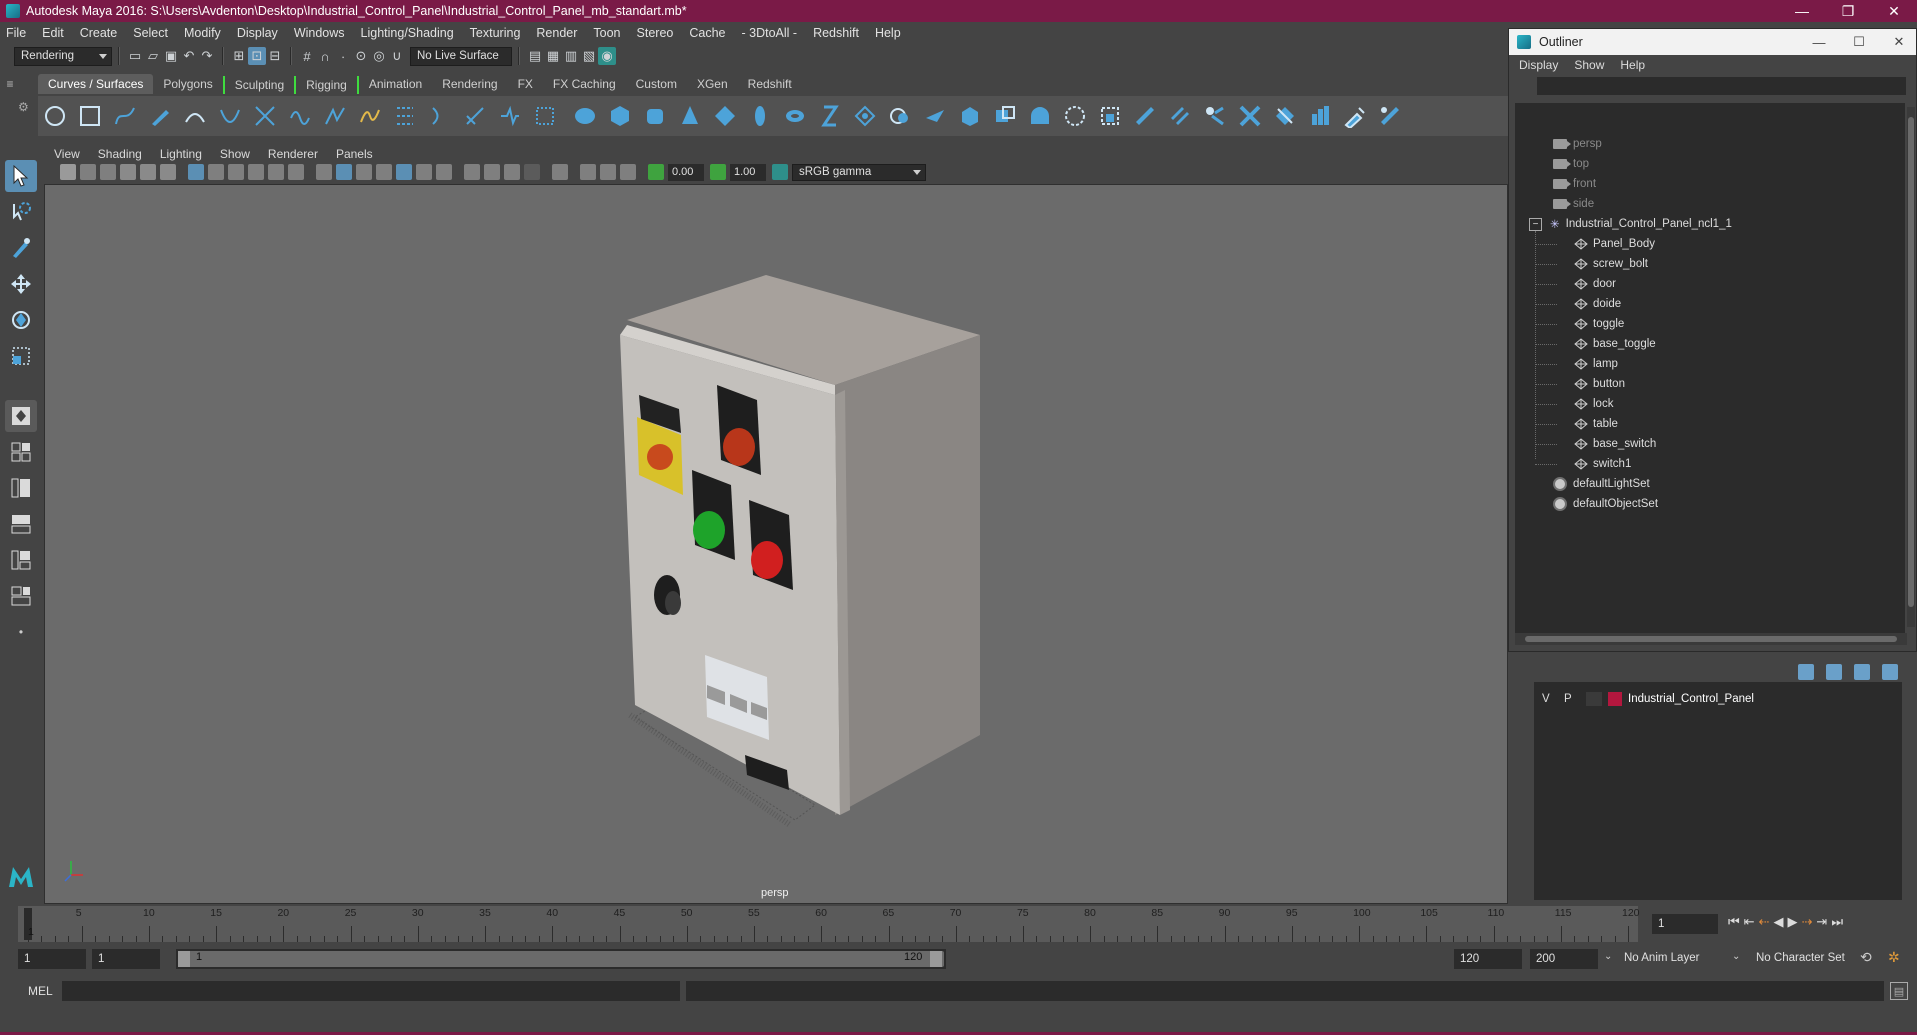 This screenshot has width=1917, height=1035. Describe the element at coordinates (1859, 42) in the screenshot. I see `outliner-maximize-button: ☐` at that location.